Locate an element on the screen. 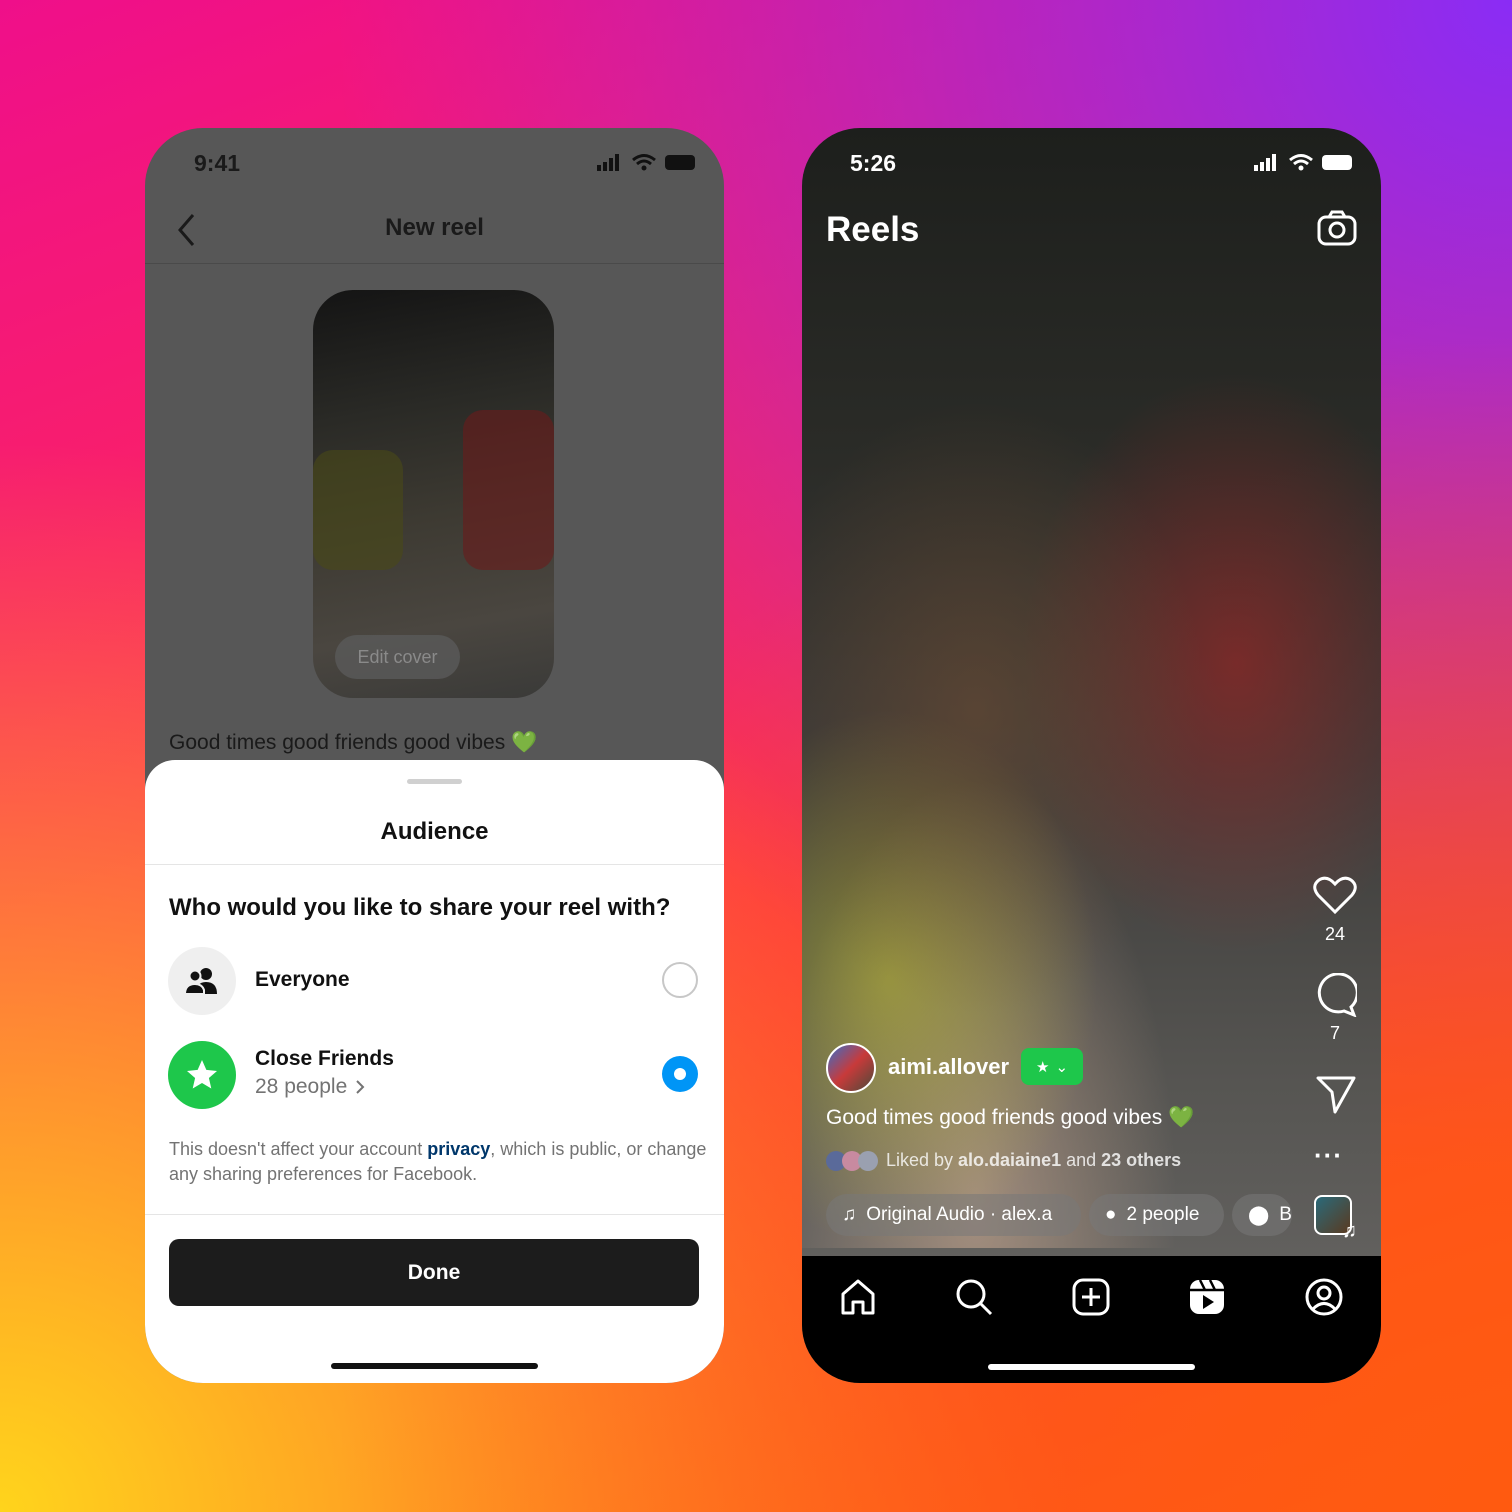 The width and height of the screenshot is (1512, 1512). reels-icon is located at coordinates (1207, 1297).